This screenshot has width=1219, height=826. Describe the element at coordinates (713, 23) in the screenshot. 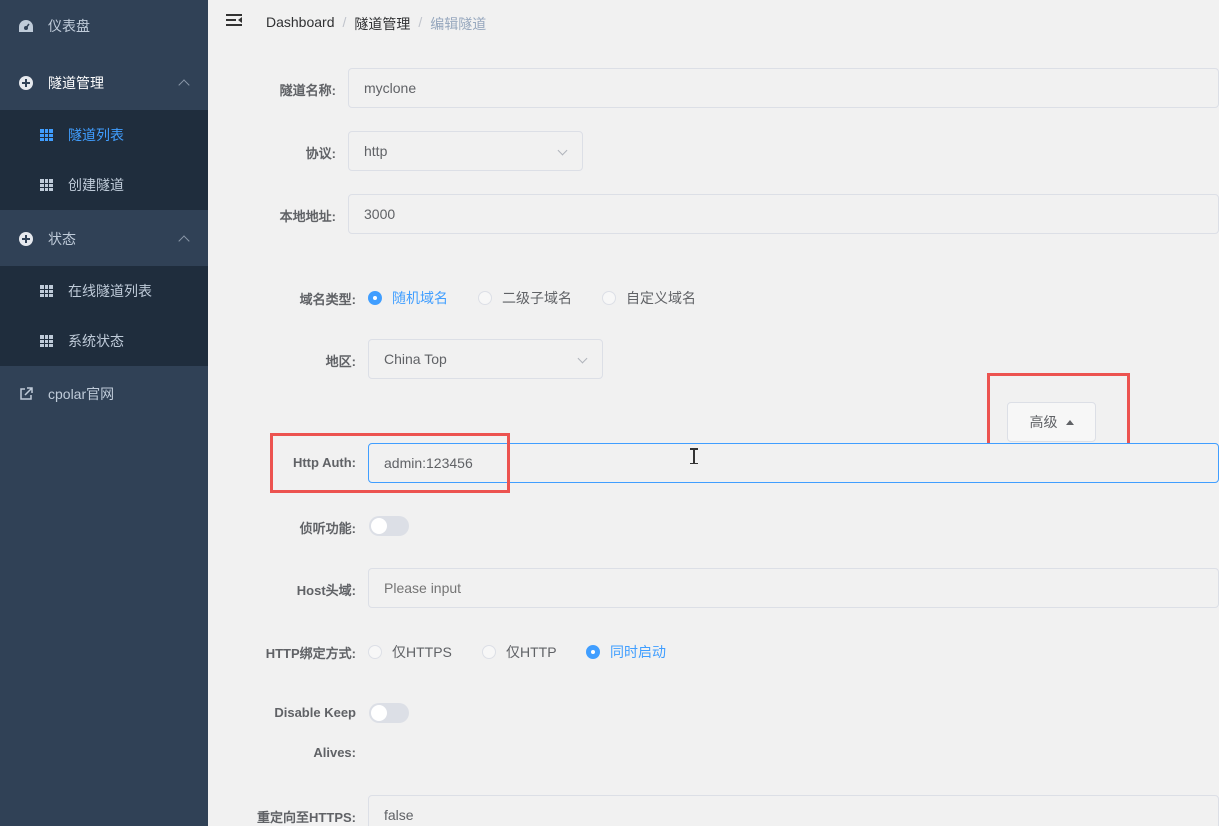

I see `header: Dashboard / 隧道管理 / 编辑隧道` at that location.